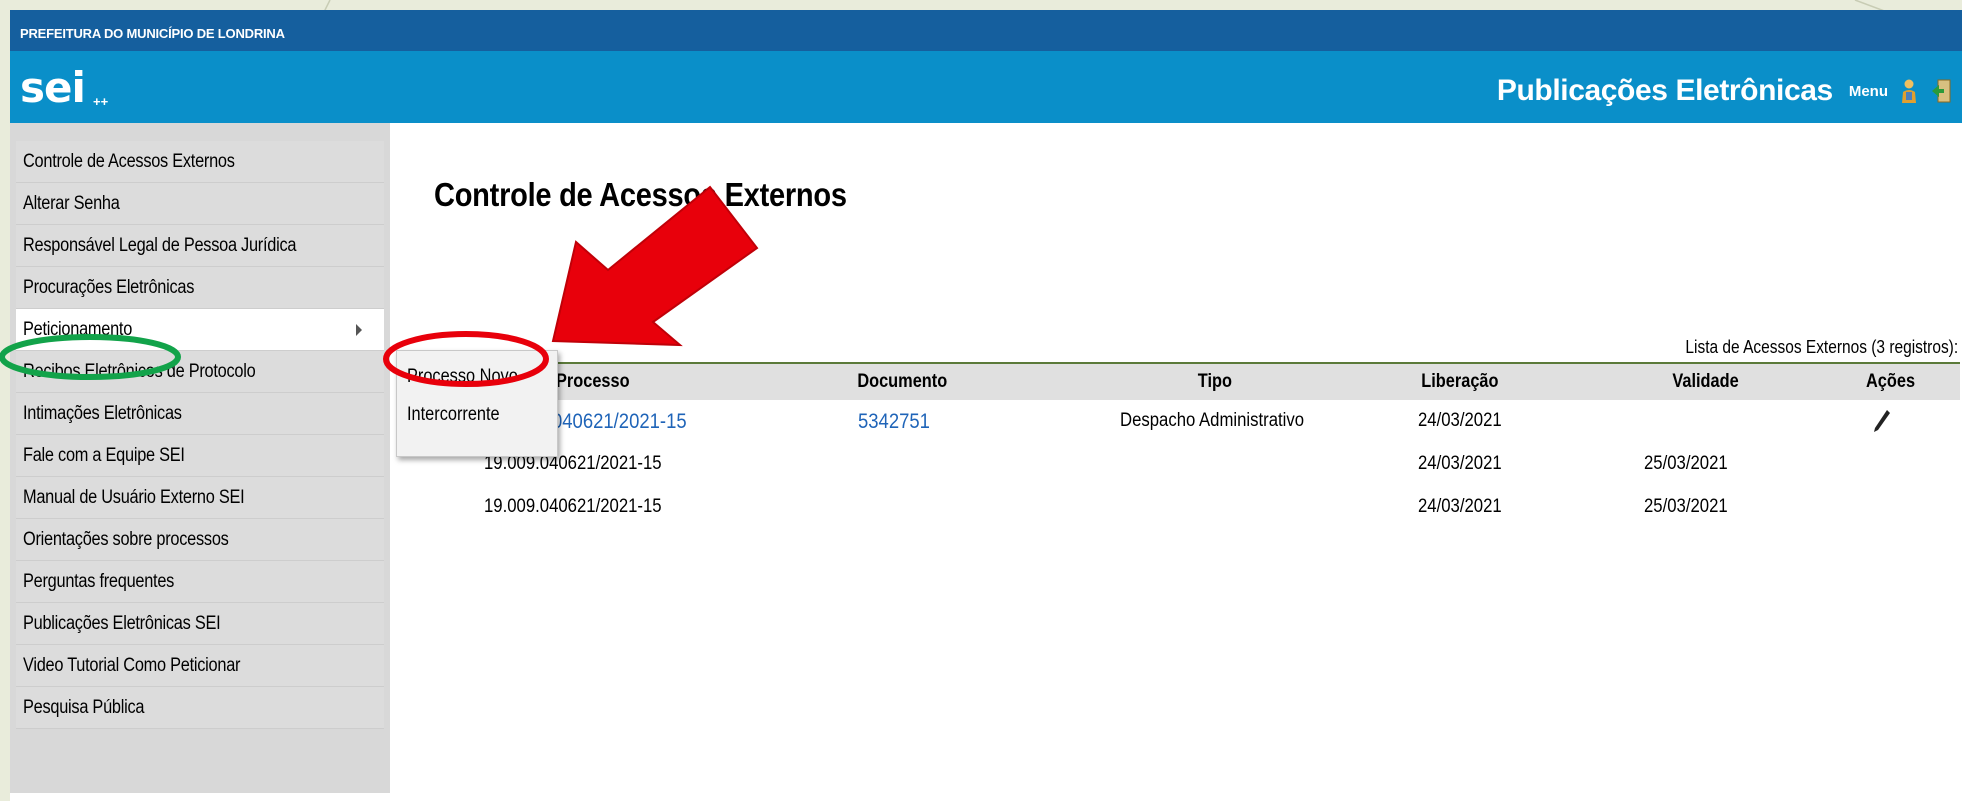  I want to click on processo-link: 040621/2021-15, so click(628, 422).